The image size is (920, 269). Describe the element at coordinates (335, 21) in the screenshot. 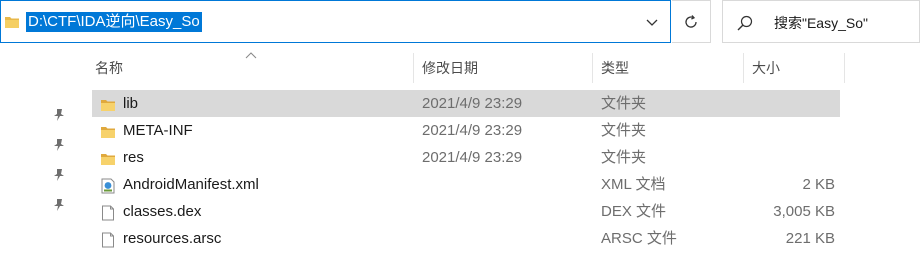

I see `address-bar: D:\CTF\IDA逆向\Easy_So` at that location.